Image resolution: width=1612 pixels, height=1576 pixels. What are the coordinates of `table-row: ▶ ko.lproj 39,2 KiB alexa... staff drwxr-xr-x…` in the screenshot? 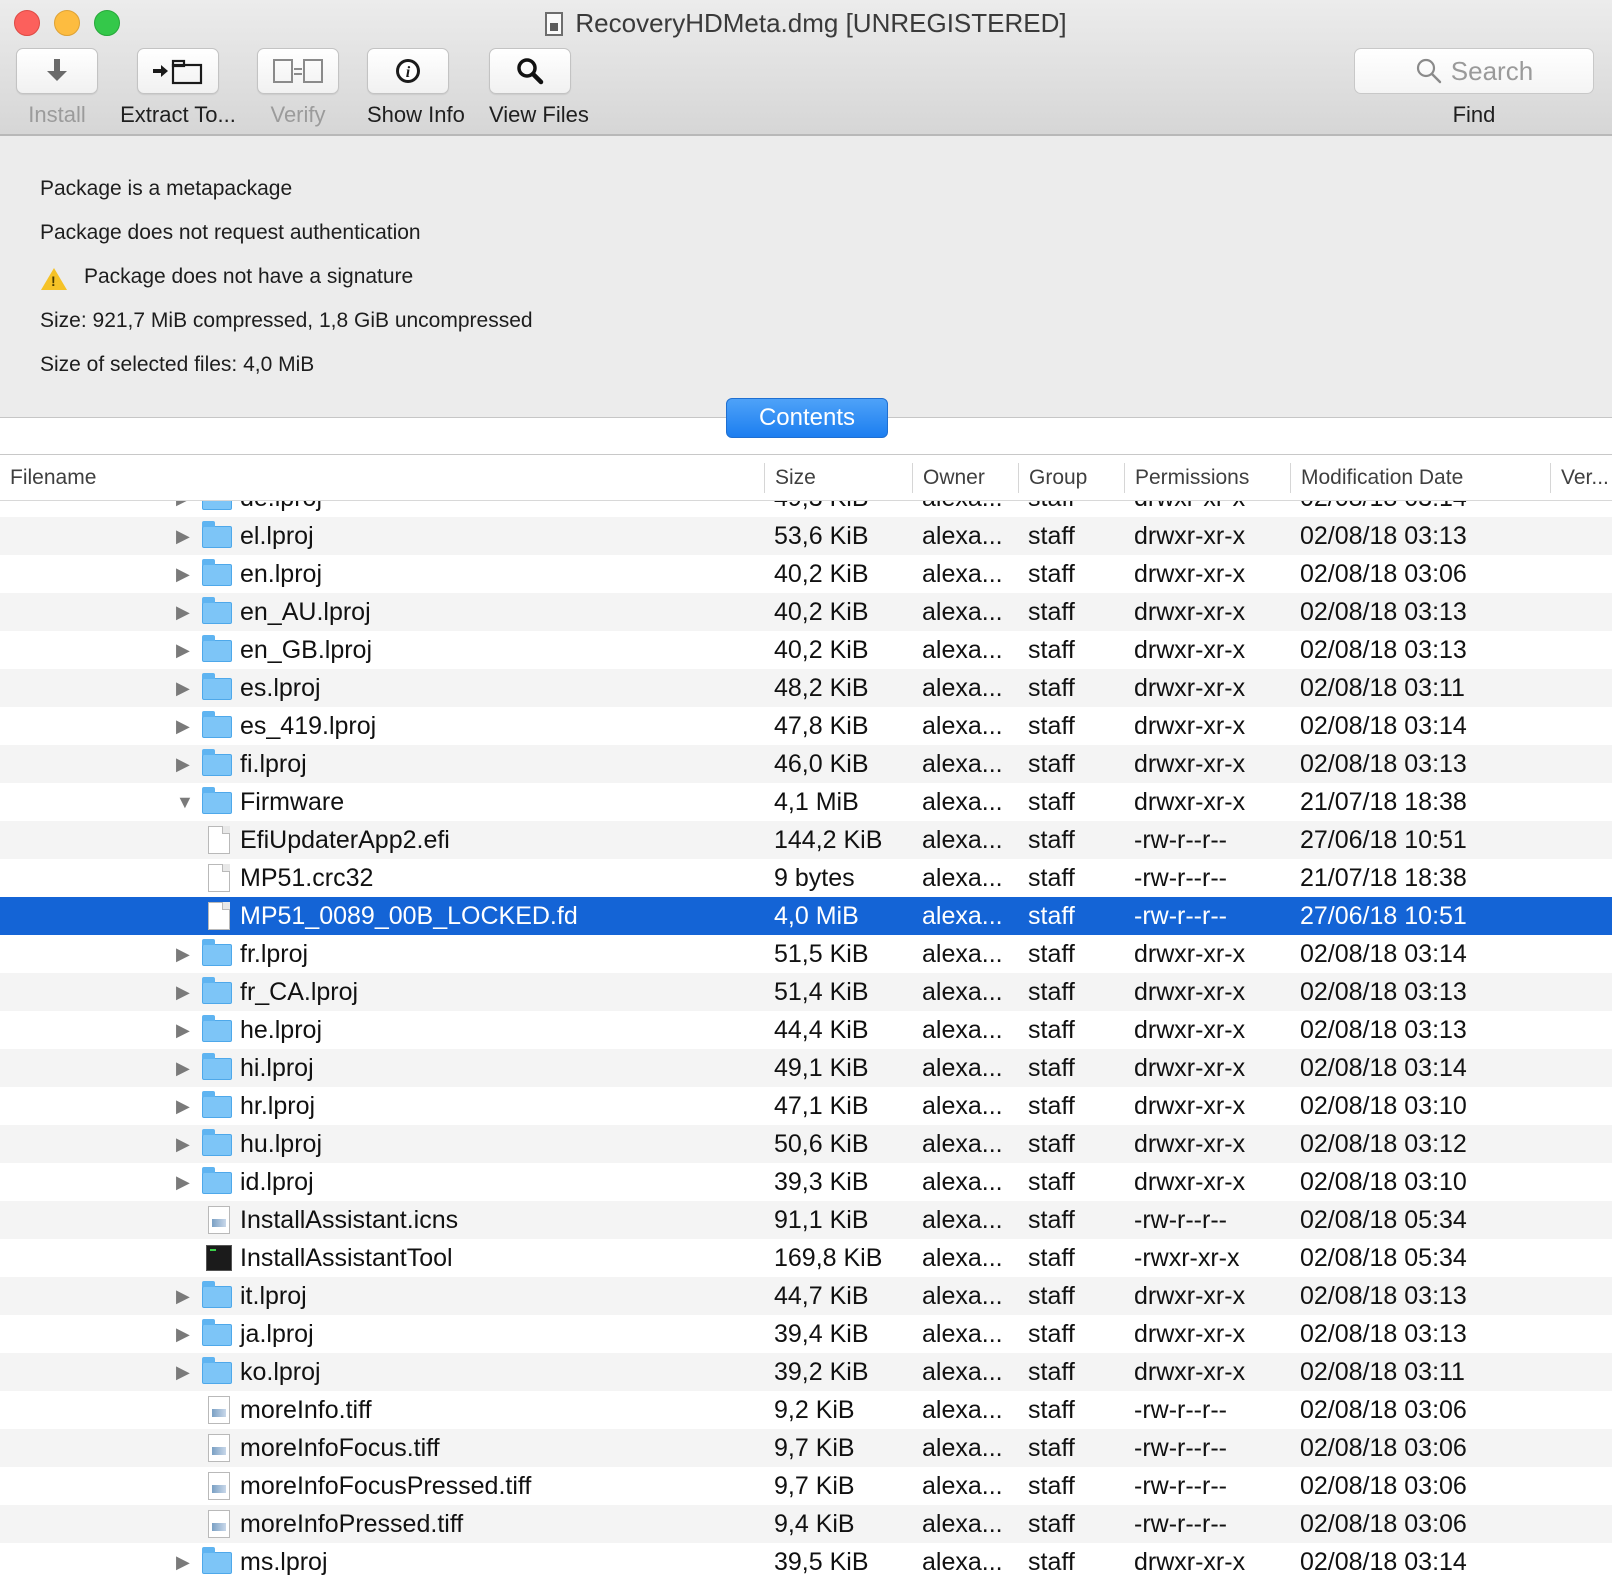 It's located at (806, 1372).